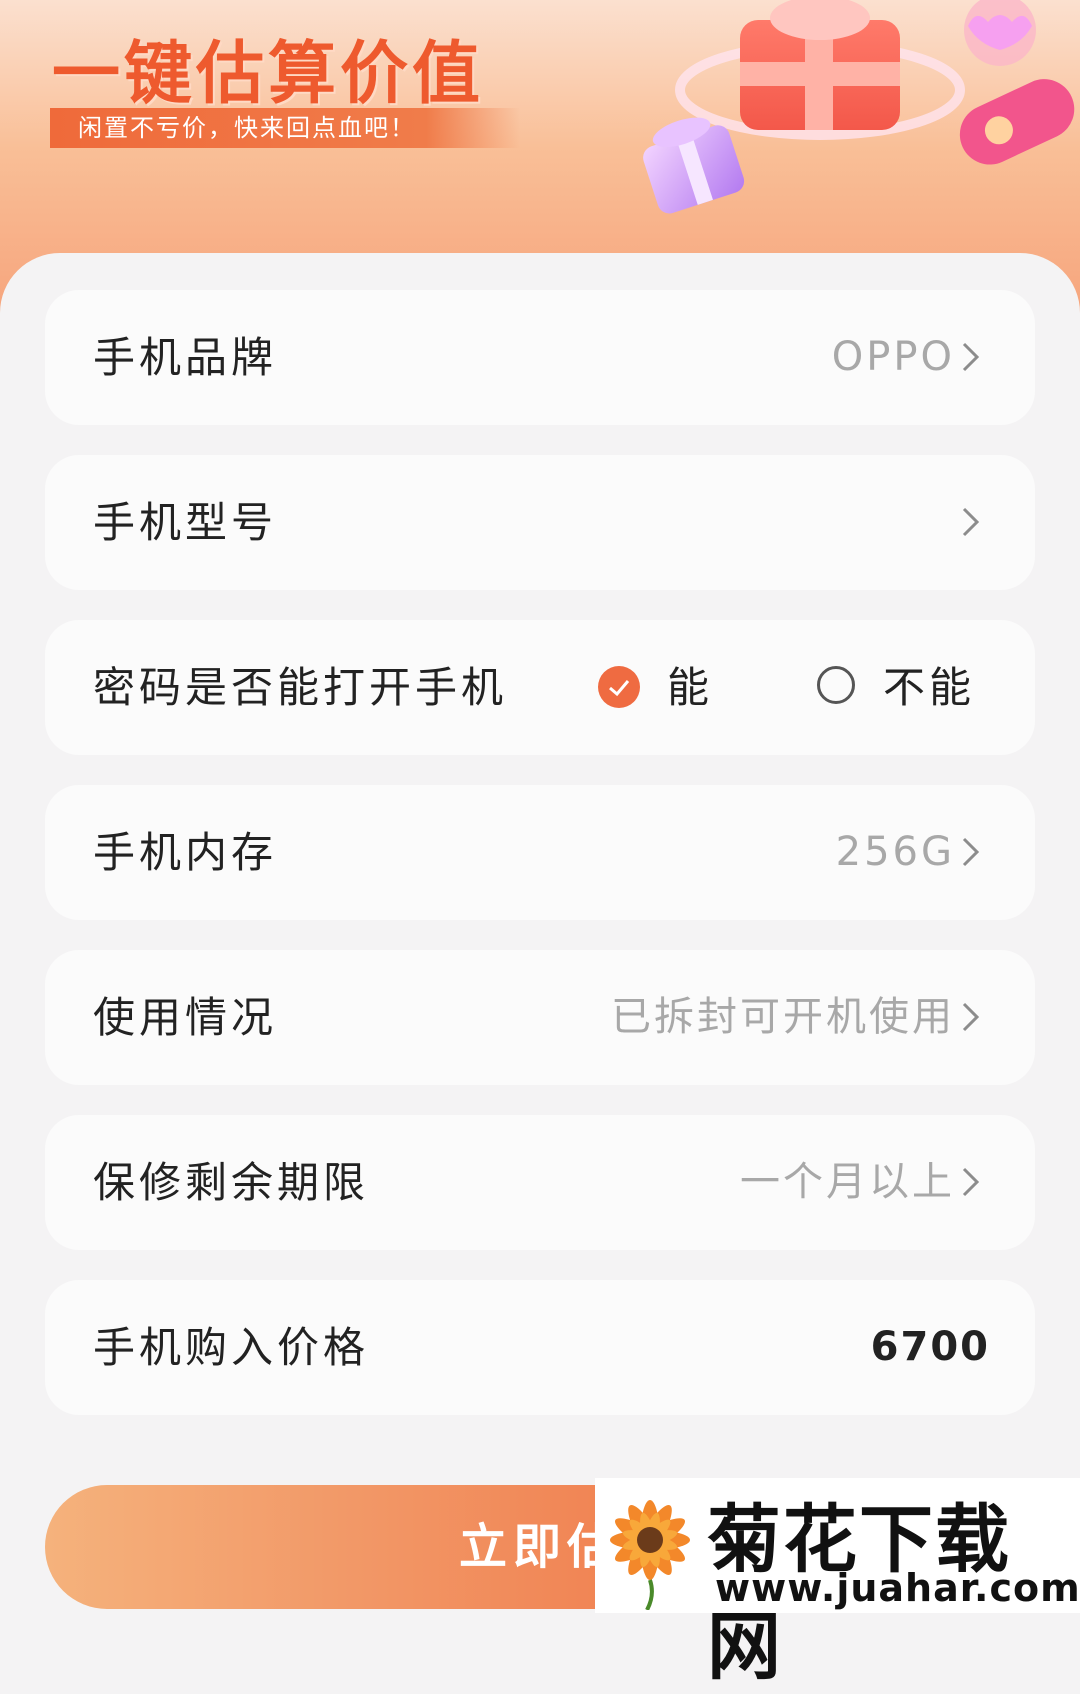  I want to click on warranty-value: 一个月以上, so click(847, 1182).